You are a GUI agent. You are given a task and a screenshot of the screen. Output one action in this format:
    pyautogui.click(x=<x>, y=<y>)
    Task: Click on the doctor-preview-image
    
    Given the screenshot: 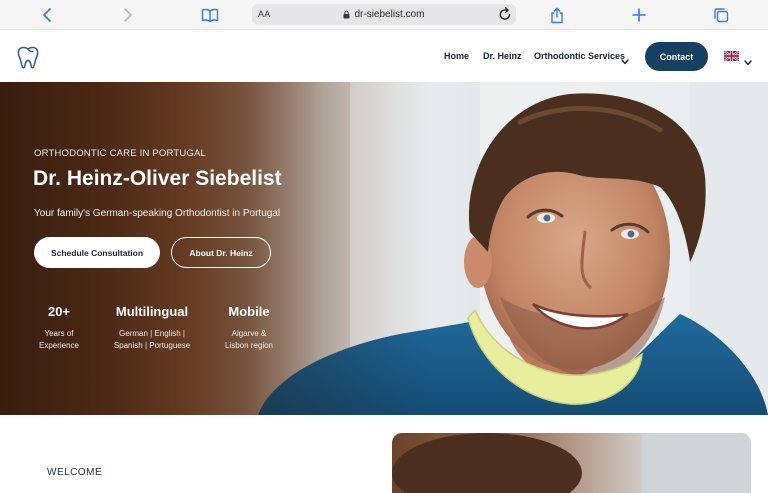 What is the action you would take?
    pyautogui.click(x=571, y=463)
    